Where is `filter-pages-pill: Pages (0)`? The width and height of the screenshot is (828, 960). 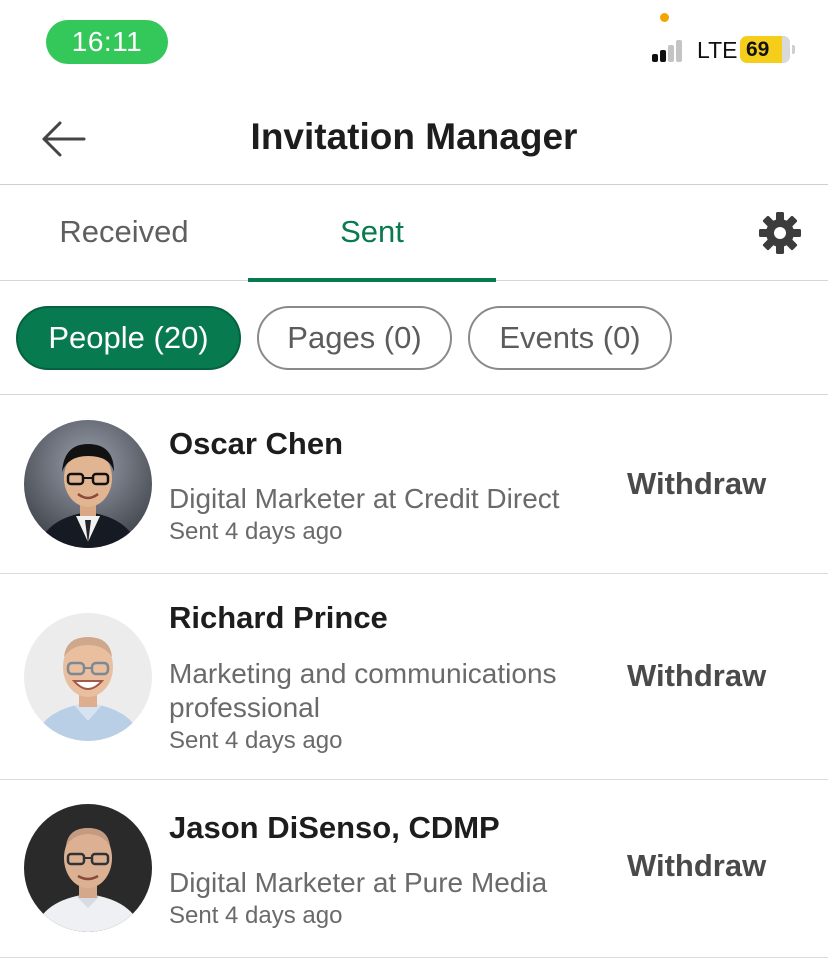 filter-pages-pill: Pages (0) is located at coordinates (354, 338).